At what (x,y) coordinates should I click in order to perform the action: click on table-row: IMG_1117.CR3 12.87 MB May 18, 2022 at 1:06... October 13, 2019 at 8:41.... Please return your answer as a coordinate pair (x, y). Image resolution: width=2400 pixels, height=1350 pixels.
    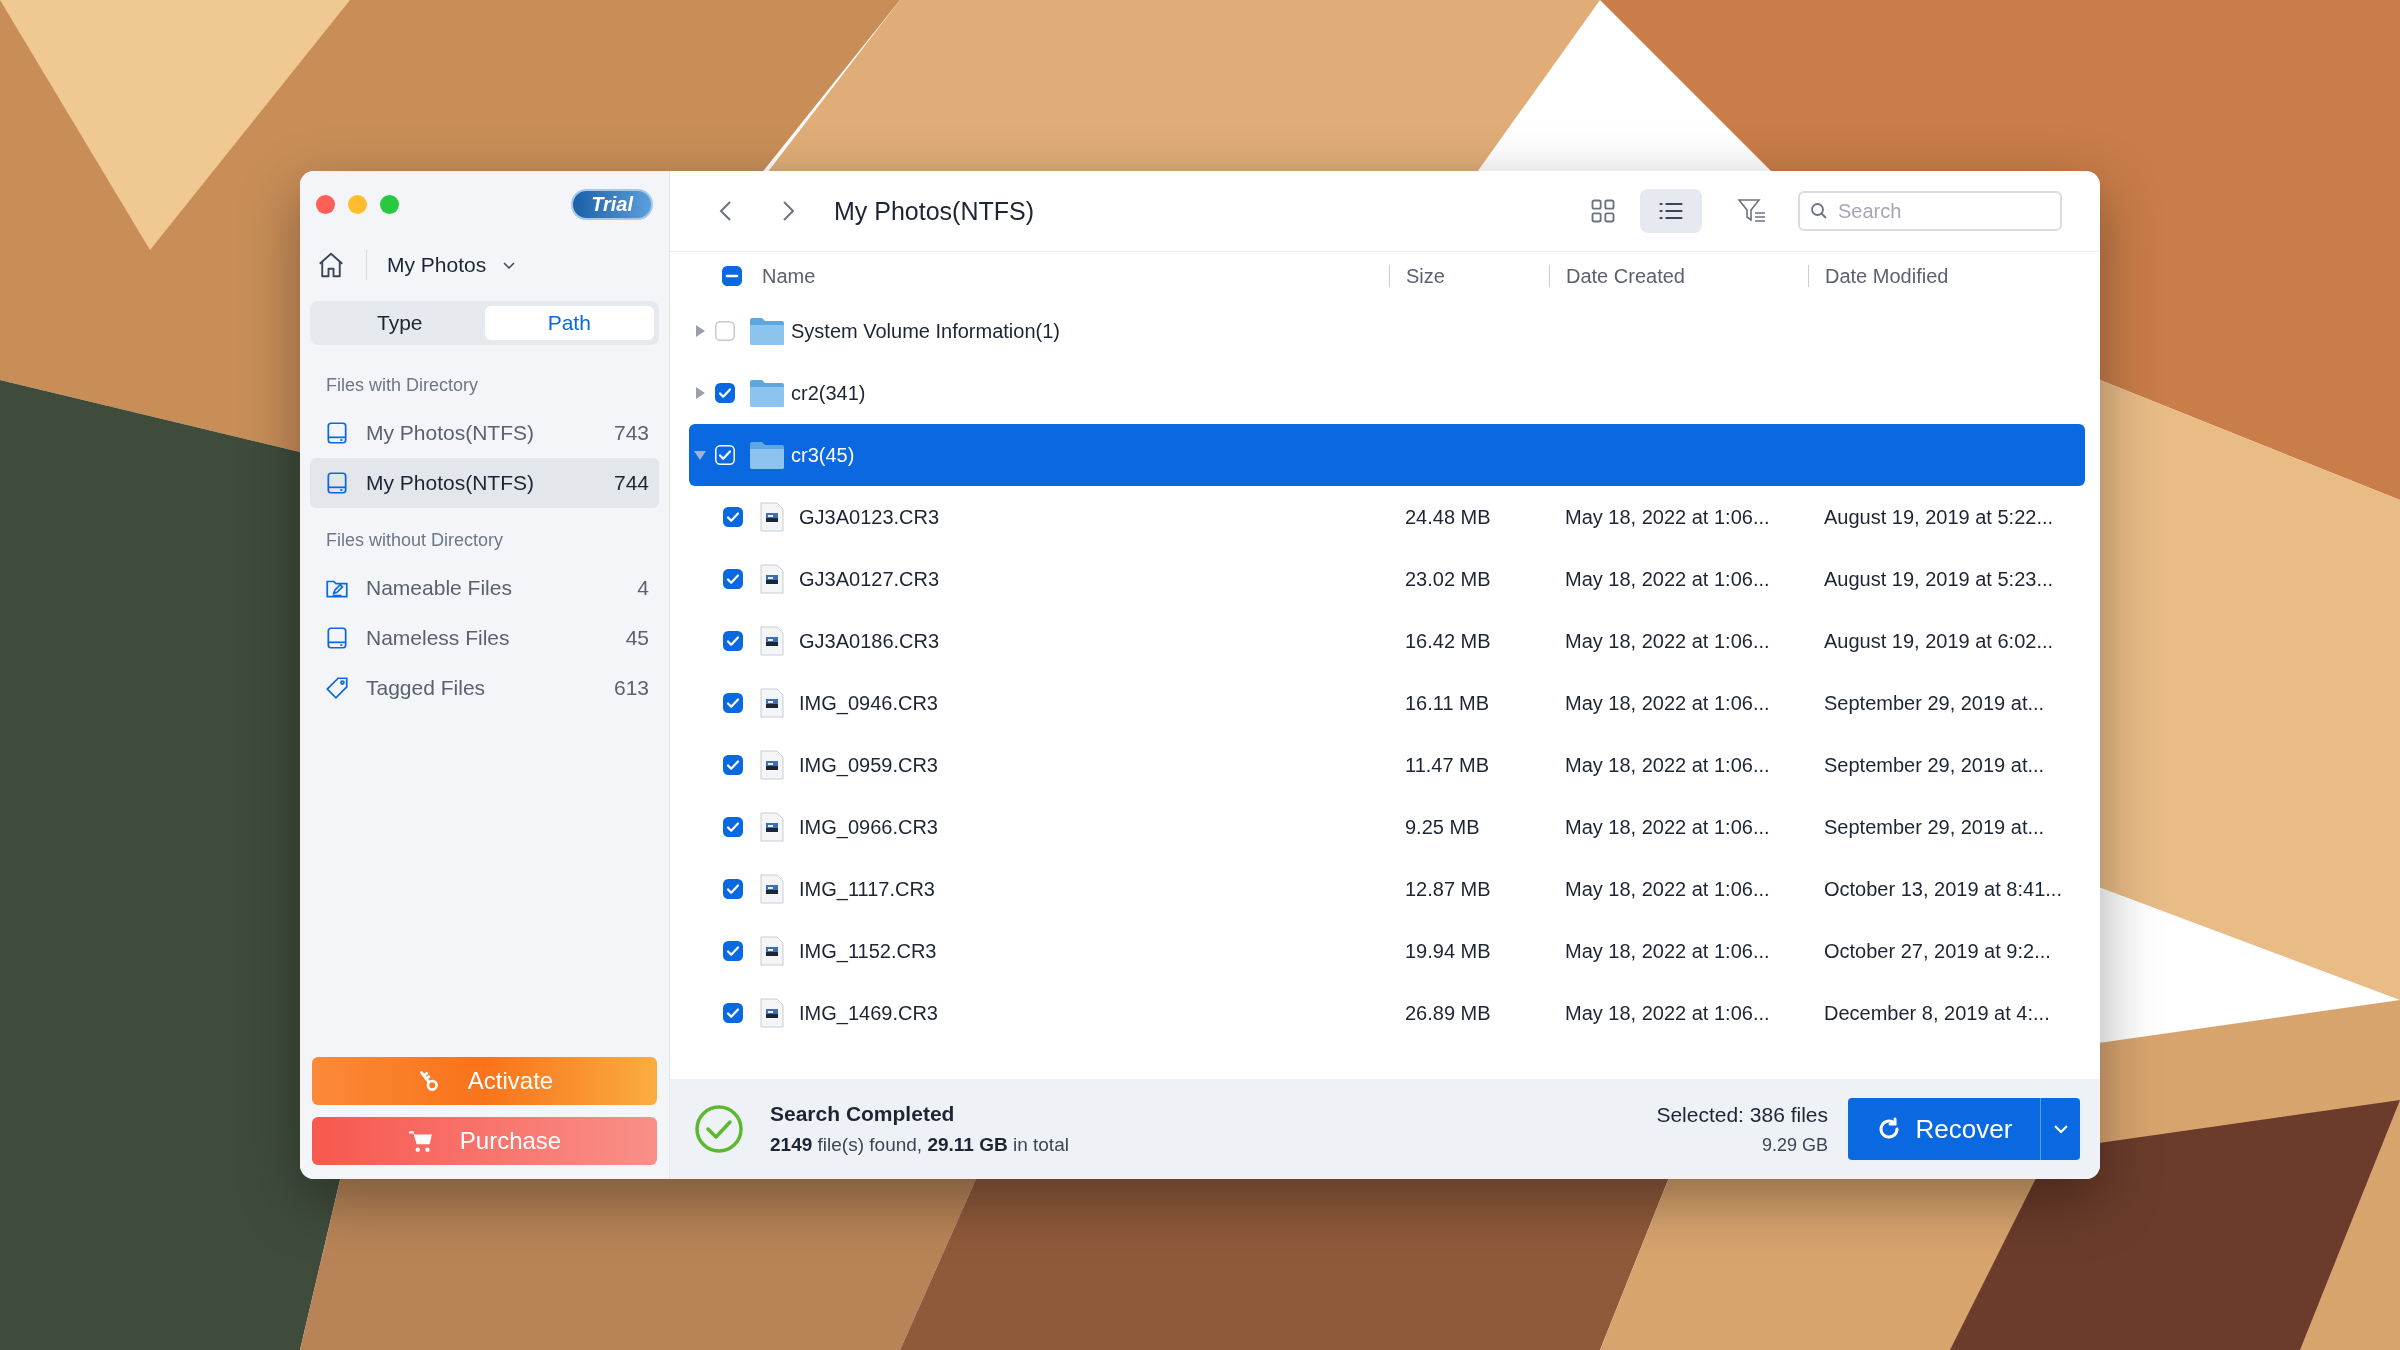
    Looking at the image, I should click on (1387, 889).